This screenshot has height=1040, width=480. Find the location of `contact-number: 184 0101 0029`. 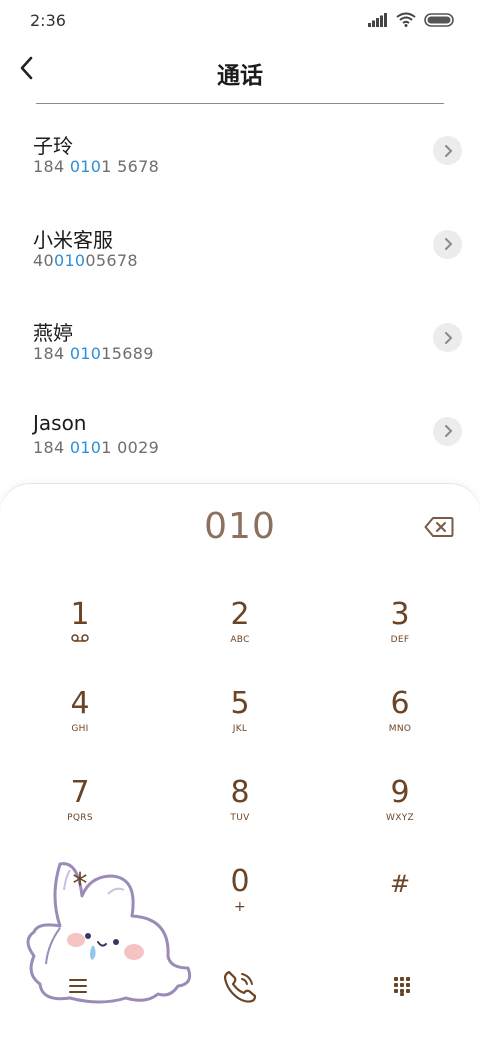

contact-number: 184 0101 0029 is located at coordinates (96, 447).